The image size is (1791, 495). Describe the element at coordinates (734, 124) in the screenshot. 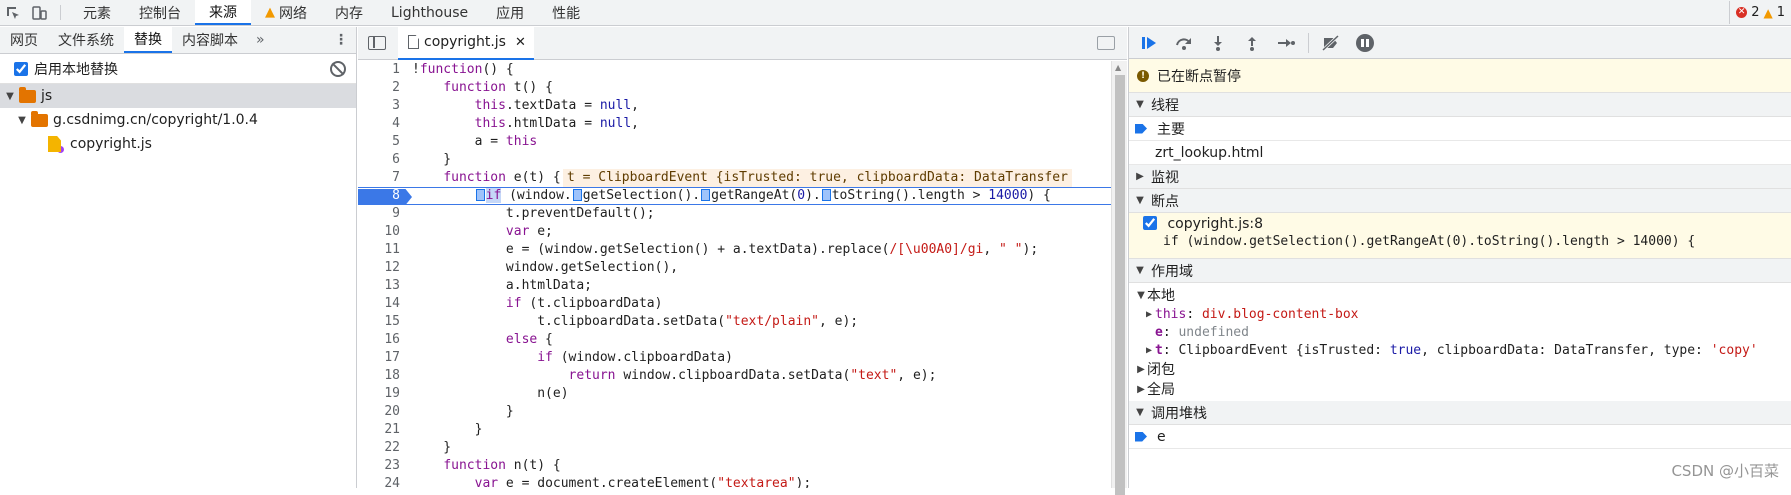

I see `code-line: 4 this.htmlData = null,` at that location.